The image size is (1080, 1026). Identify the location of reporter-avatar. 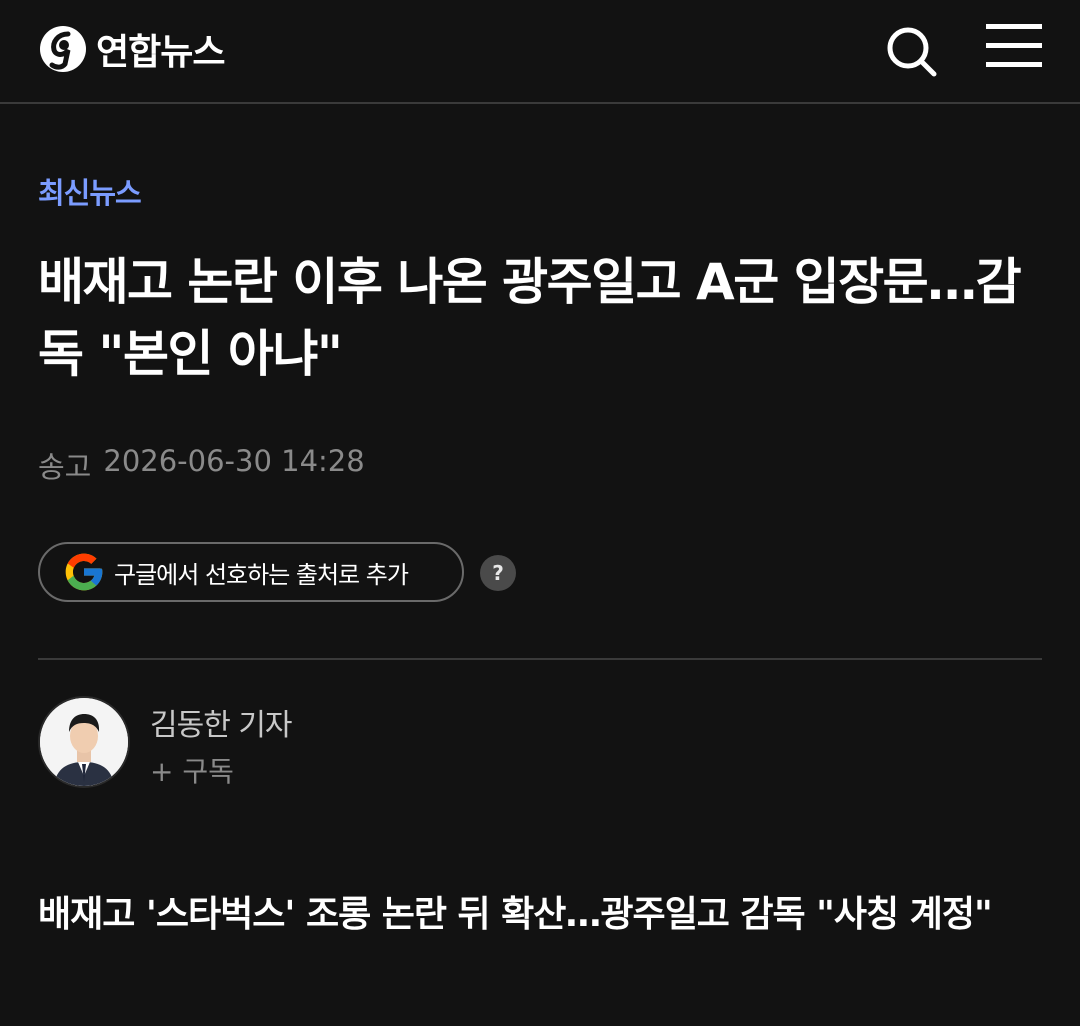
(84, 742).